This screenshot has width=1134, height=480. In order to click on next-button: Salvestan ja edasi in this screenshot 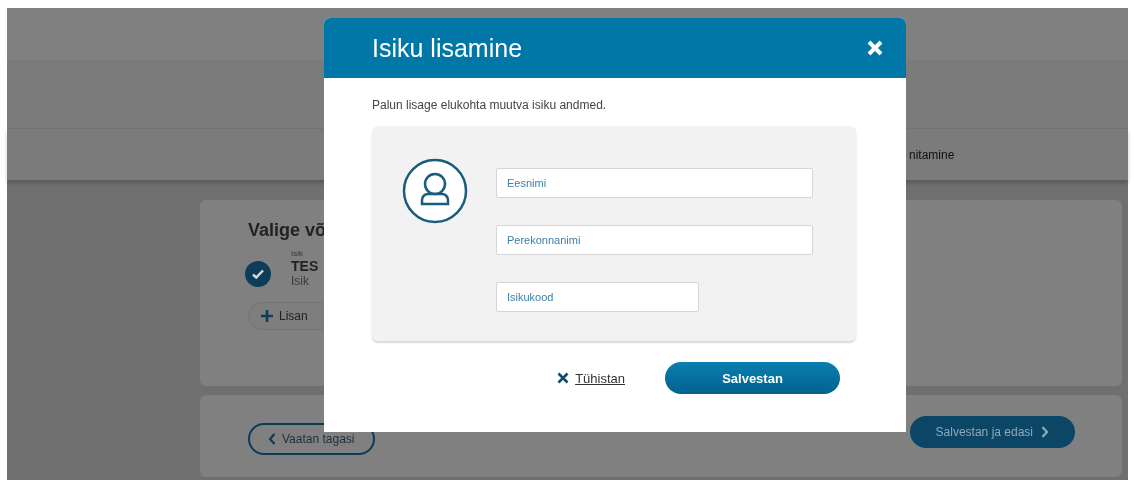, I will do `click(992, 432)`.